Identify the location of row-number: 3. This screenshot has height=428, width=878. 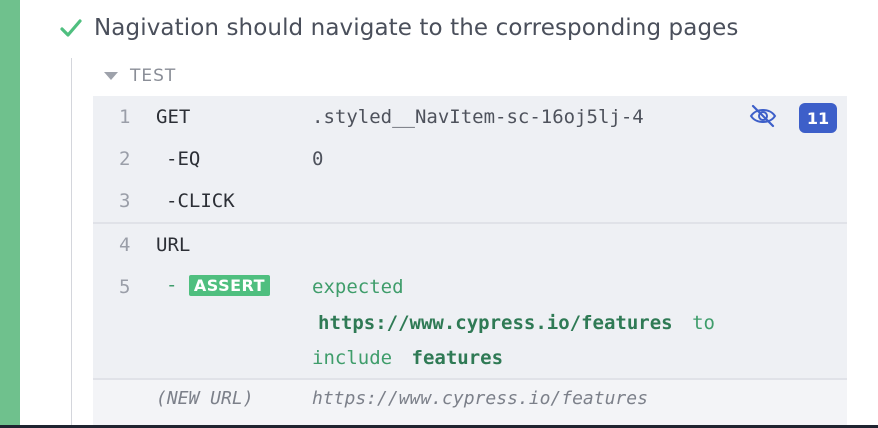
(125, 201).